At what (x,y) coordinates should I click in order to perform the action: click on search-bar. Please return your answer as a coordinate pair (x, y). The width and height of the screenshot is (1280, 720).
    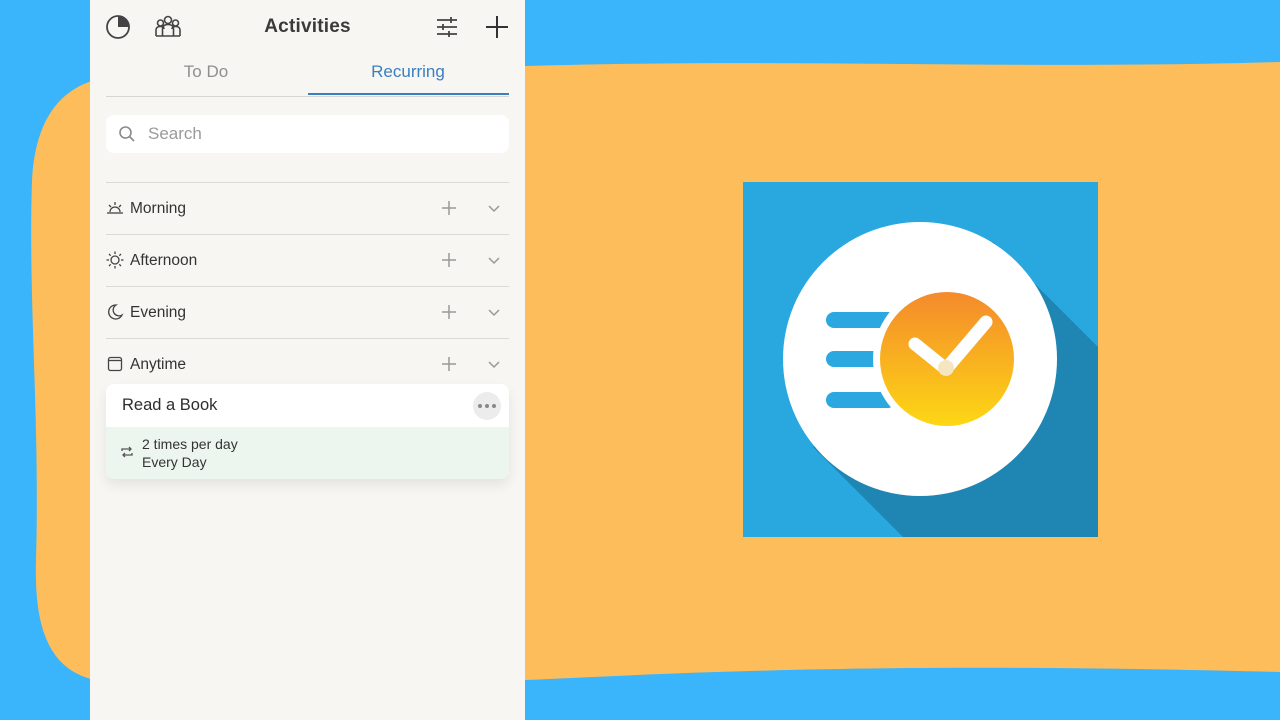
    Looking at the image, I should click on (307, 134).